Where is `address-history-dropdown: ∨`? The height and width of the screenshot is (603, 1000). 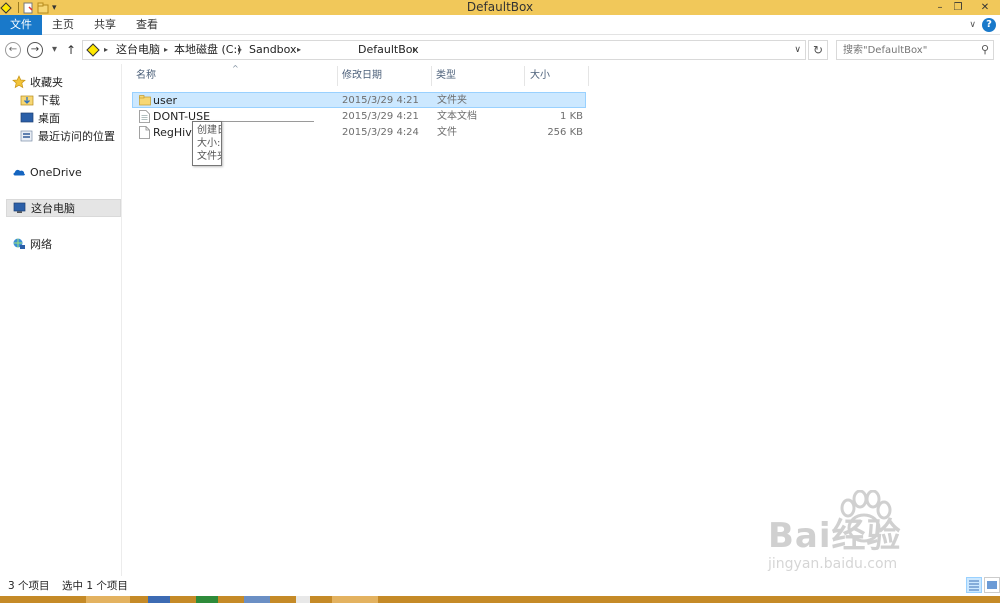
address-history-dropdown: ∨ is located at coordinates (797, 50).